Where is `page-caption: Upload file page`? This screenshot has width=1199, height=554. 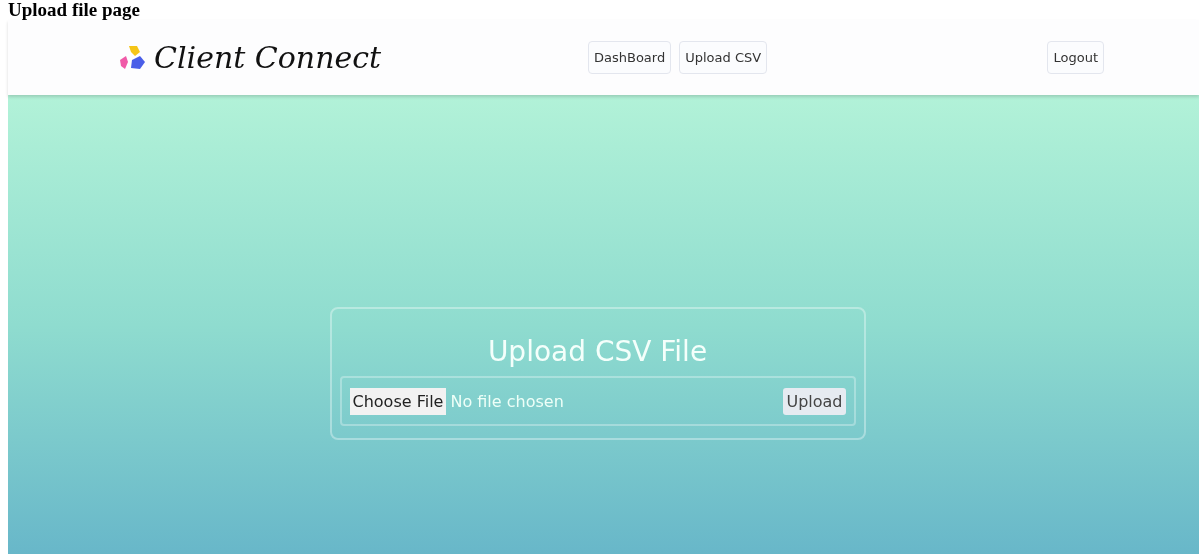
page-caption: Upload file page is located at coordinates (74, 10).